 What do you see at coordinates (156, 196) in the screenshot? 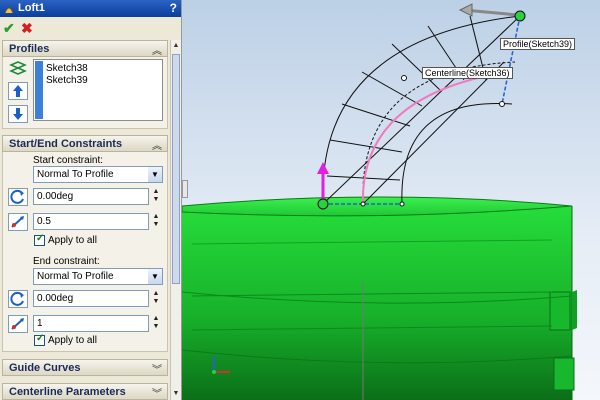
I see `start-angle-spinner: ▲ ▼` at bounding box center [156, 196].